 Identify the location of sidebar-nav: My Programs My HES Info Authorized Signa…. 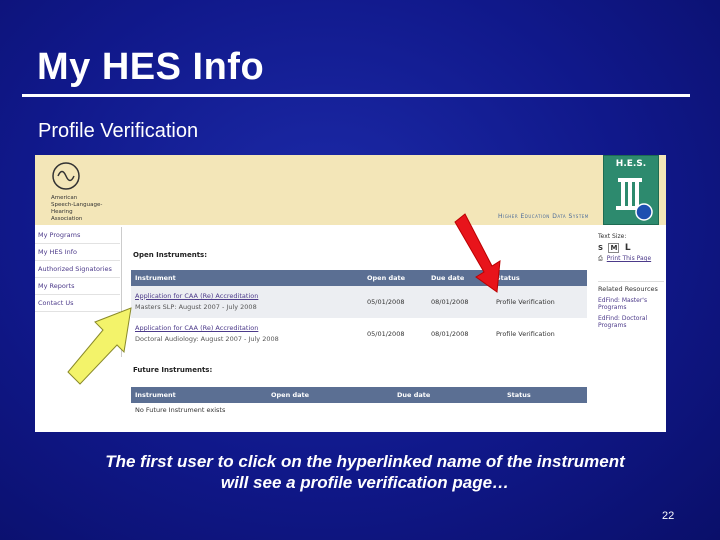
(77, 329).